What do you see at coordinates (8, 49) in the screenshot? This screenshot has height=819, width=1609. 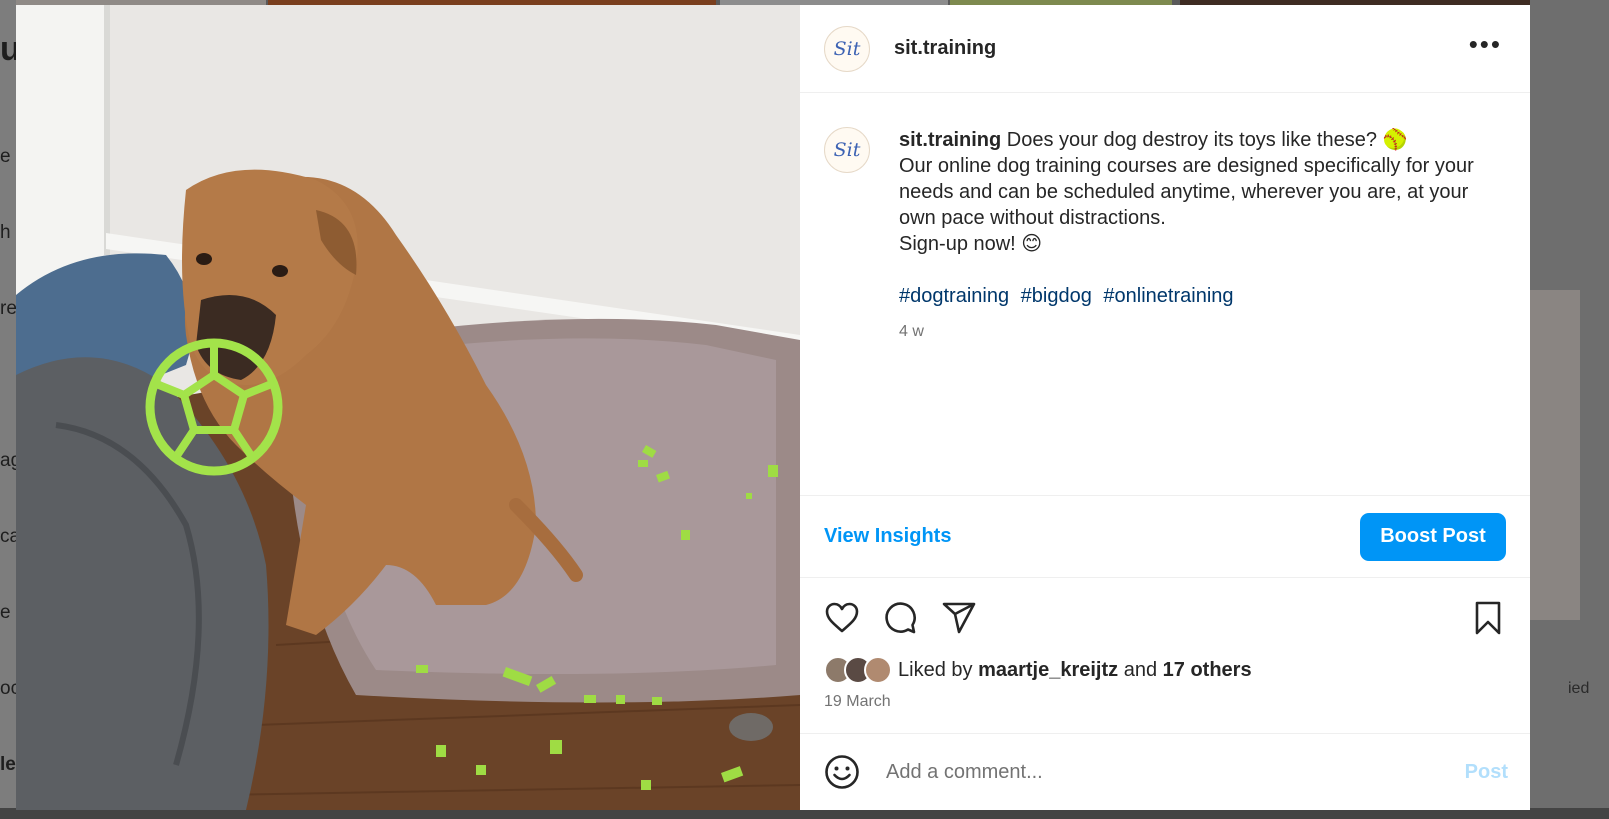 I see `background-text: u` at bounding box center [8, 49].